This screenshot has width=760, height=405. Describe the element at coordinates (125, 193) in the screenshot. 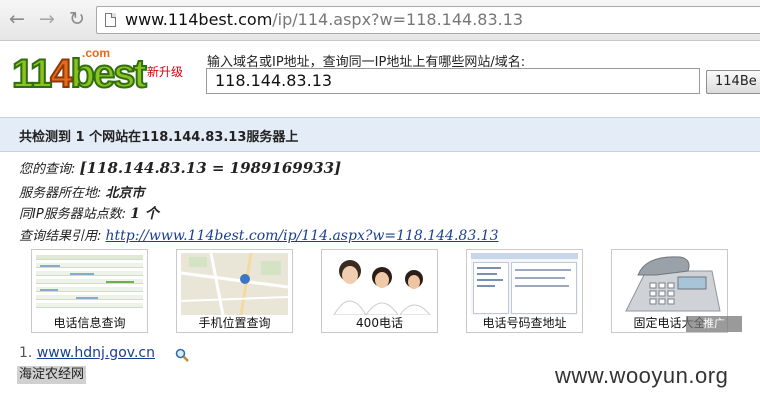

I see `location-value: 北京市` at that location.